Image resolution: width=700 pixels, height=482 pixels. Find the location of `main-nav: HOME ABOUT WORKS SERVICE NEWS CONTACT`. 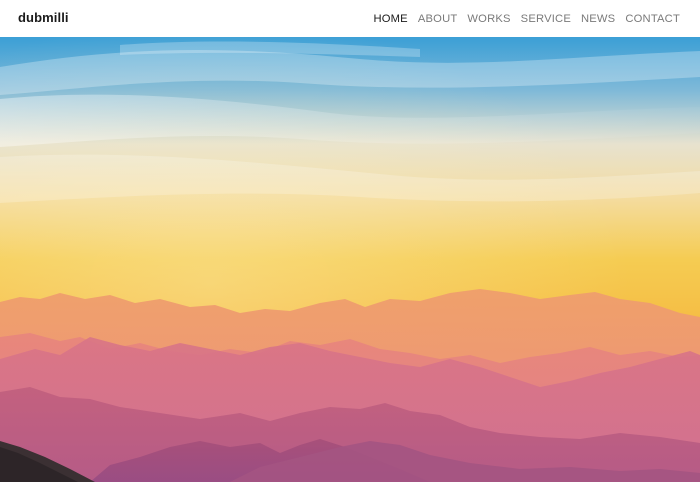

main-nav: HOME ABOUT WORKS SERVICE NEWS CONTACT is located at coordinates (526, 18).